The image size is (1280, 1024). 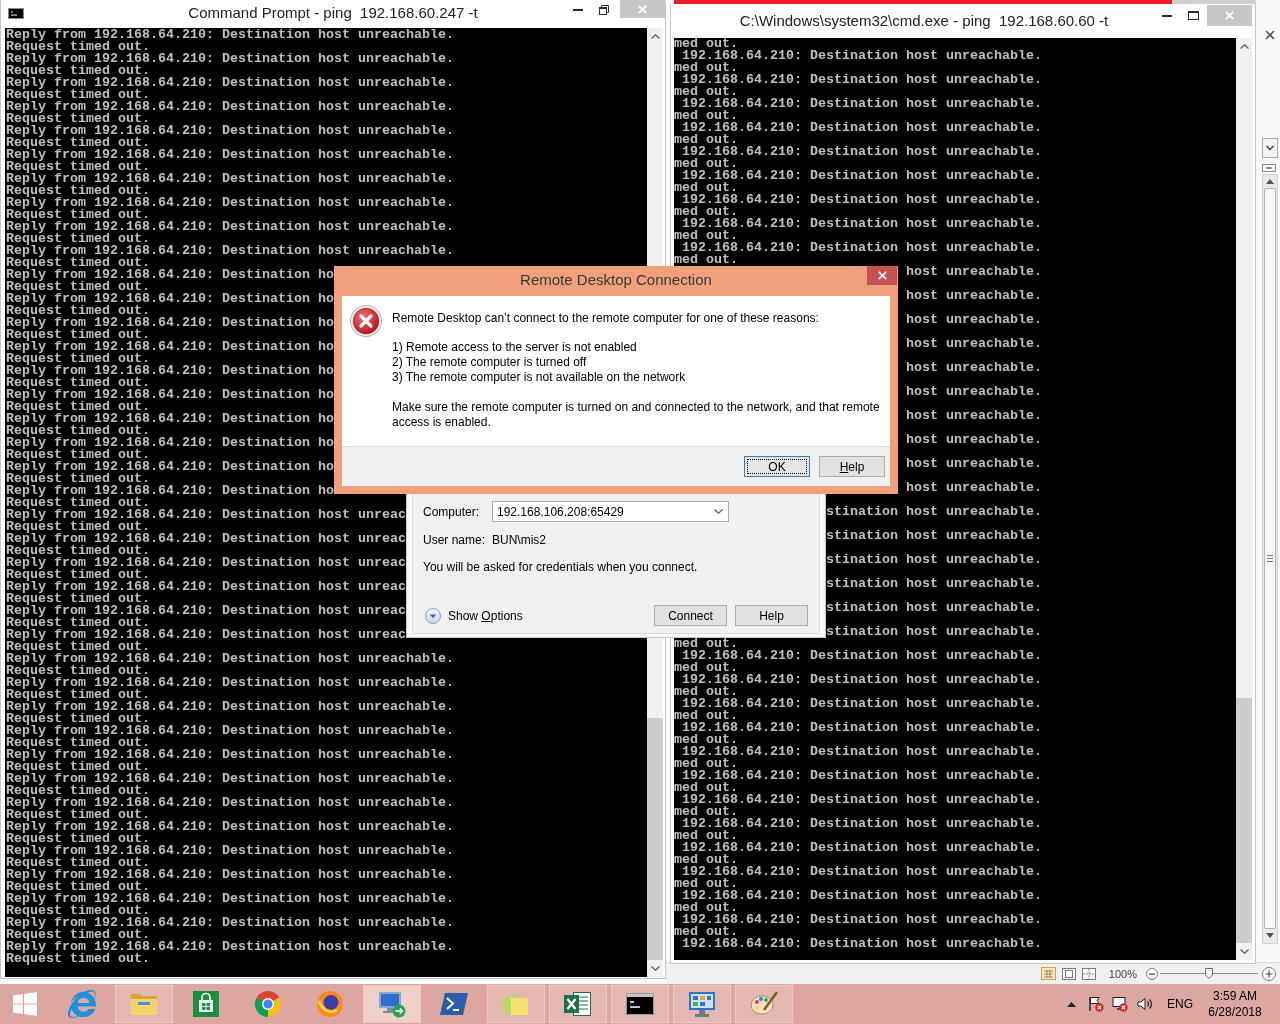 What do you see at coordinates (777, 466) in the screenshot?
I see `ok-button: OK` at bounding box center [777, 466].